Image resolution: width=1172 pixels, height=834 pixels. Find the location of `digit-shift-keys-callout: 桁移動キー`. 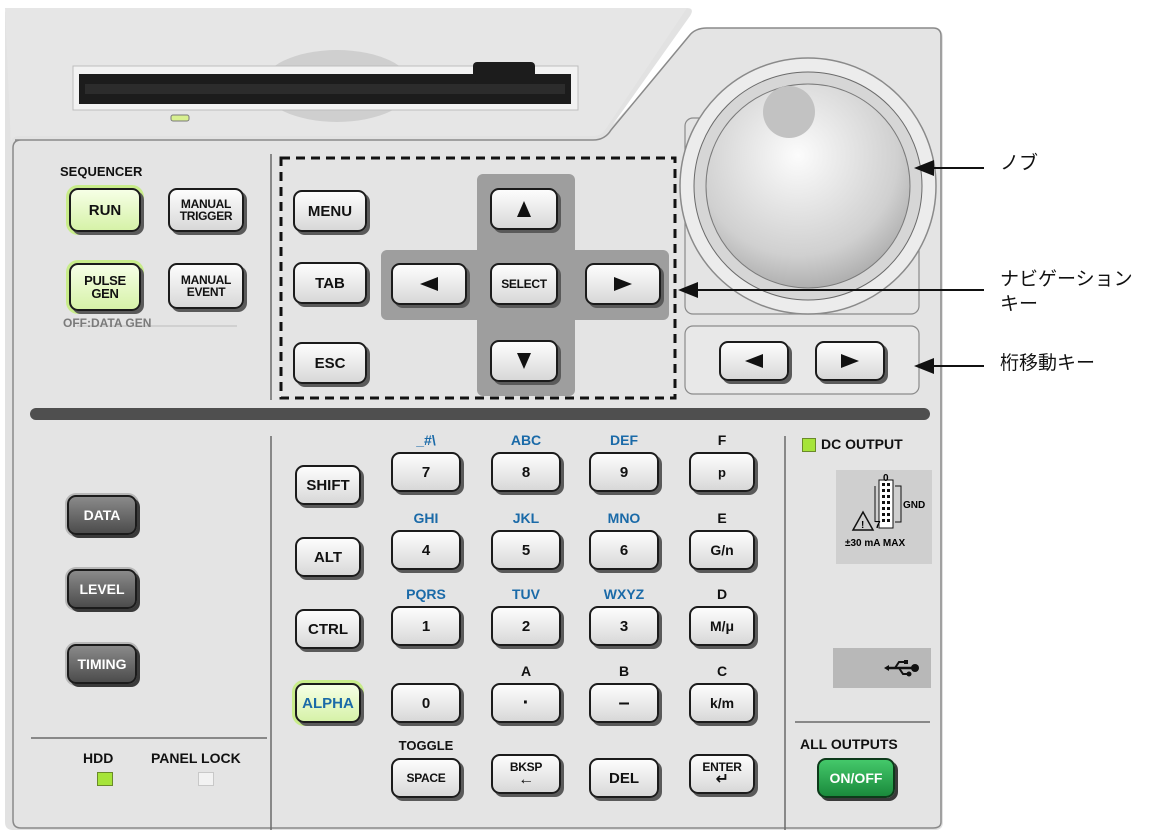

digit-shift-keys-callout: 桁移動キー is located at coordinates (1048, 363).